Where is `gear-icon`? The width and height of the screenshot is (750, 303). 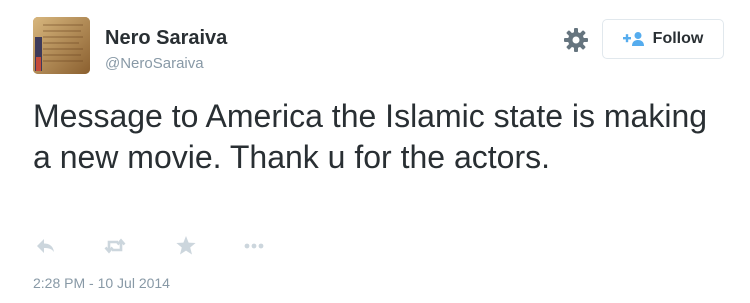 gear-icon is located at coordinates (576, 40).